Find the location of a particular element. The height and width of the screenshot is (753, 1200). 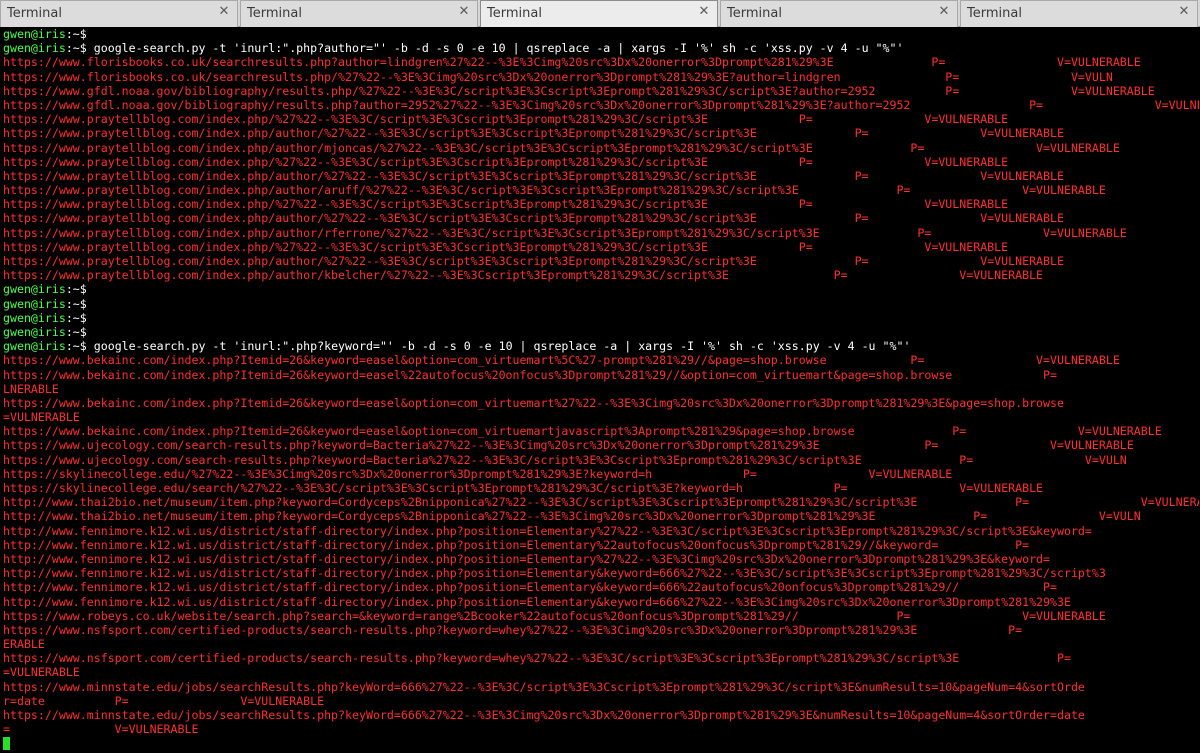

tab-terminal-4: Terminal ✕ is located at coordinates (839, 13).